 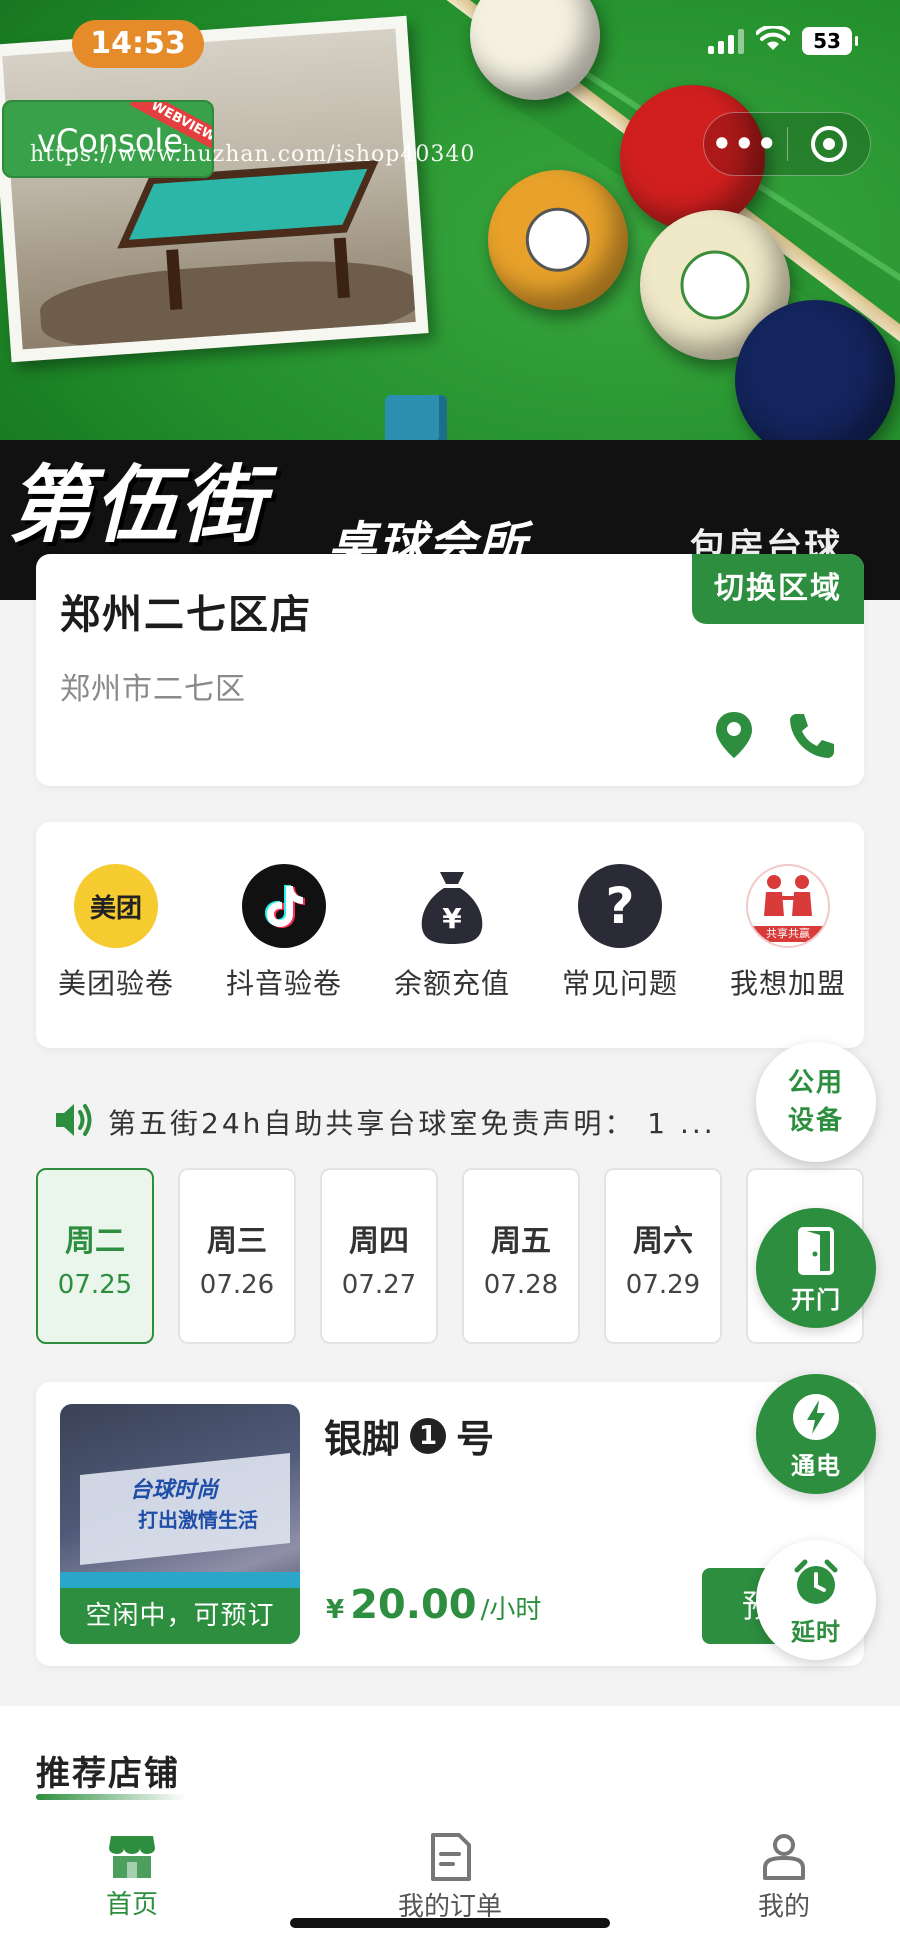 What do you see at coordinates (283, 983) in the screenshot?
I see `menu-item-label: 抖音验卷` at bounding box center [283, 983].